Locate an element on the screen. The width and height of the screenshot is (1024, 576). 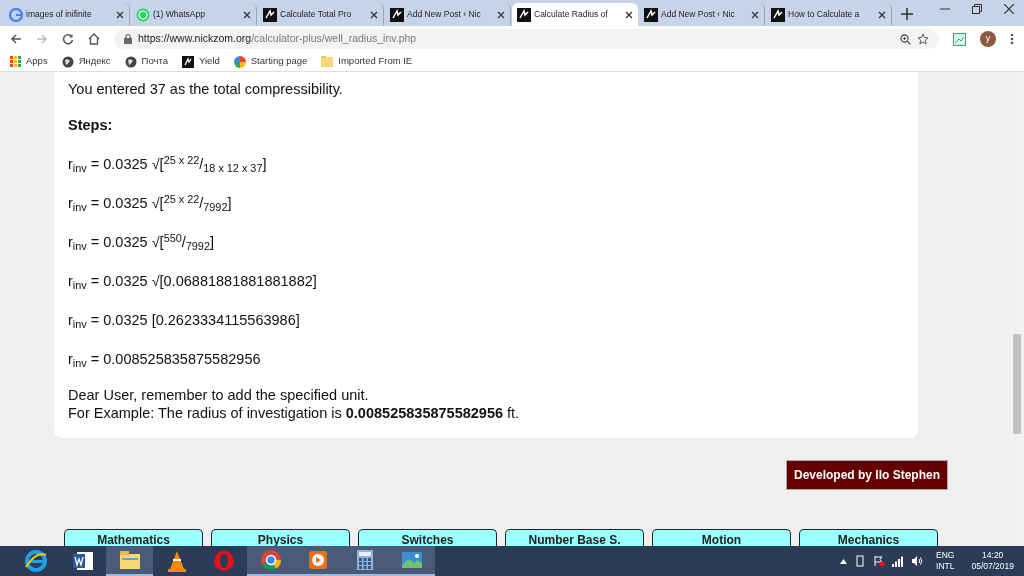
tab-title: images of inifinite is located at coordinates (59, 14).